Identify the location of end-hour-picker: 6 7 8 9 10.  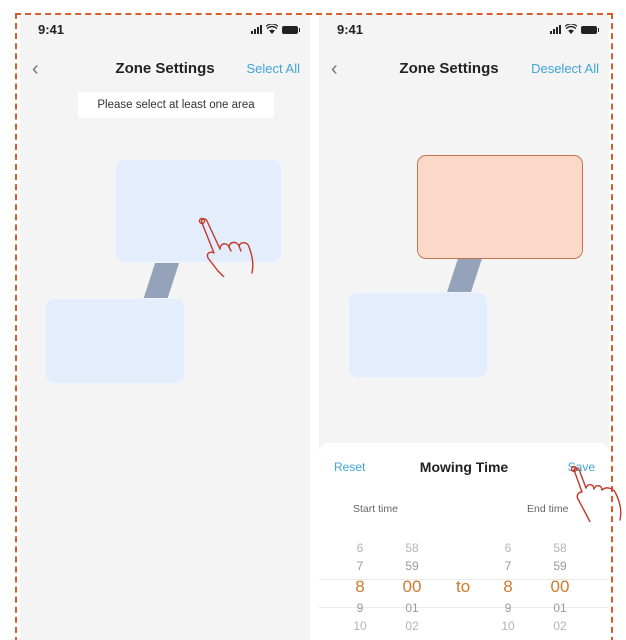
(508, 587).